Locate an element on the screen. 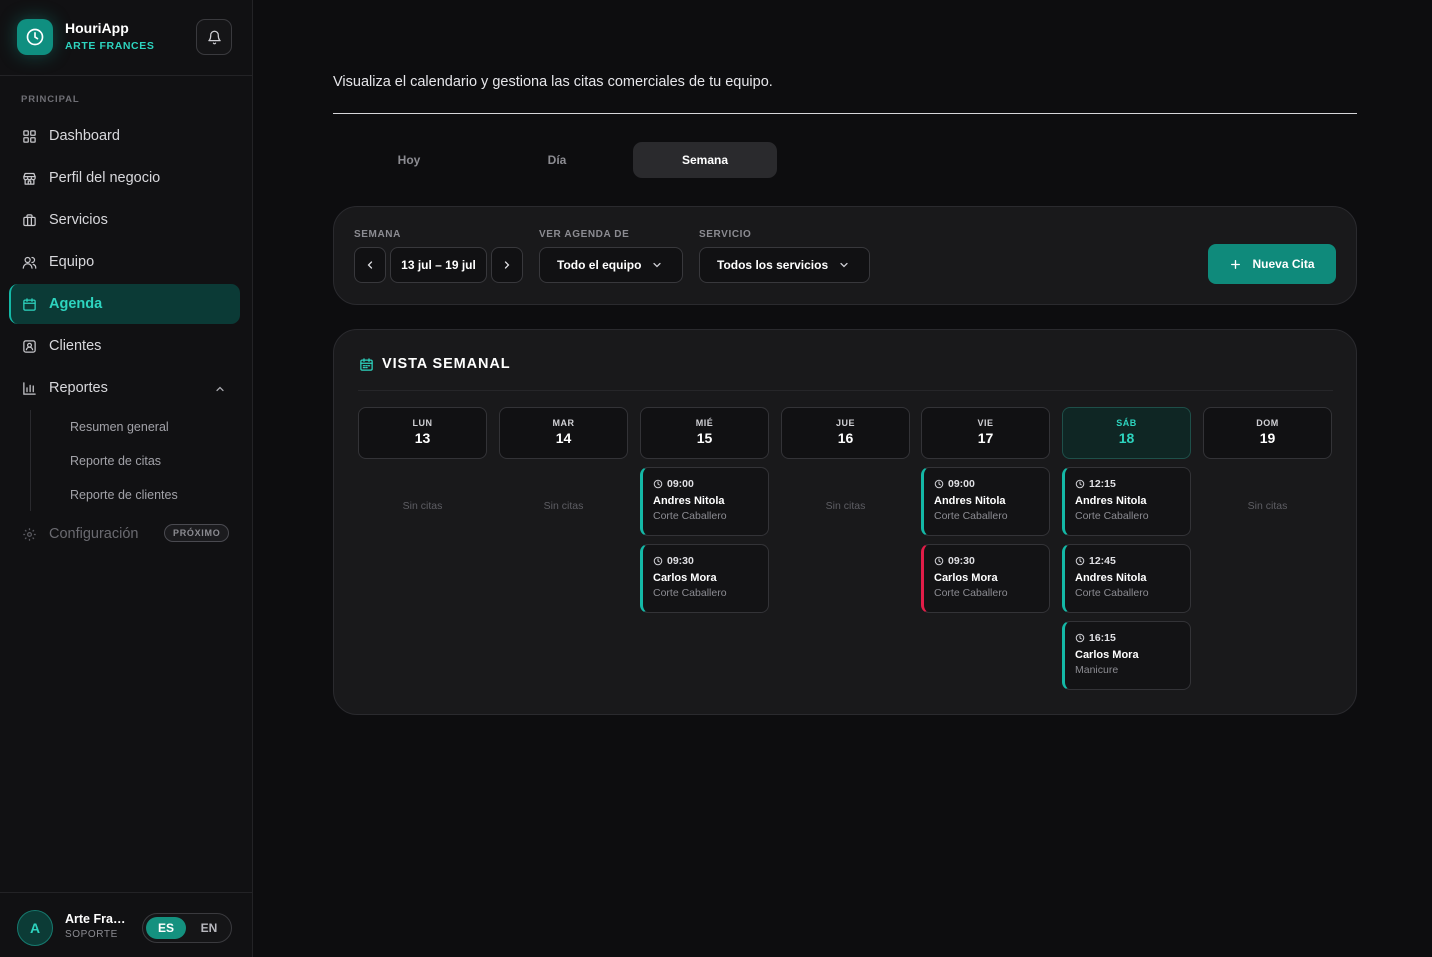 Image resolution: width=1432 pixels, height=957 pixels. day-name: SÁB is located at coordinates (1126, 423).